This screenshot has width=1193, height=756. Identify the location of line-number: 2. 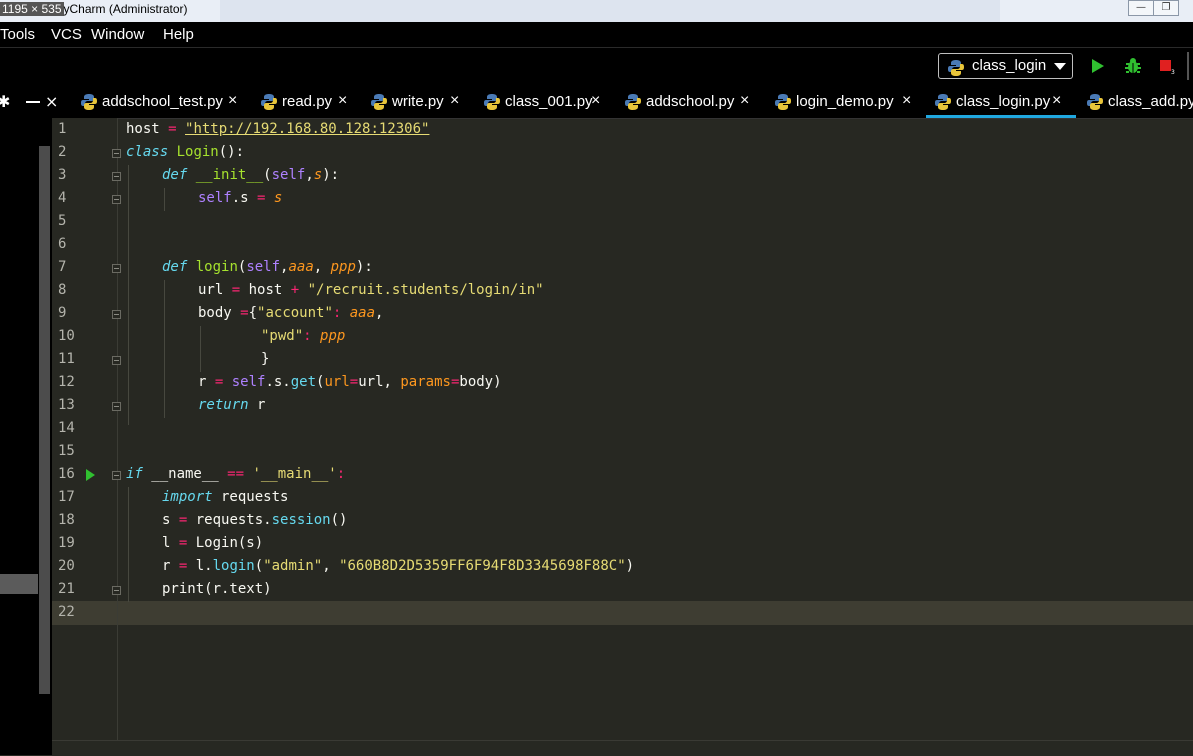
(62, 152).